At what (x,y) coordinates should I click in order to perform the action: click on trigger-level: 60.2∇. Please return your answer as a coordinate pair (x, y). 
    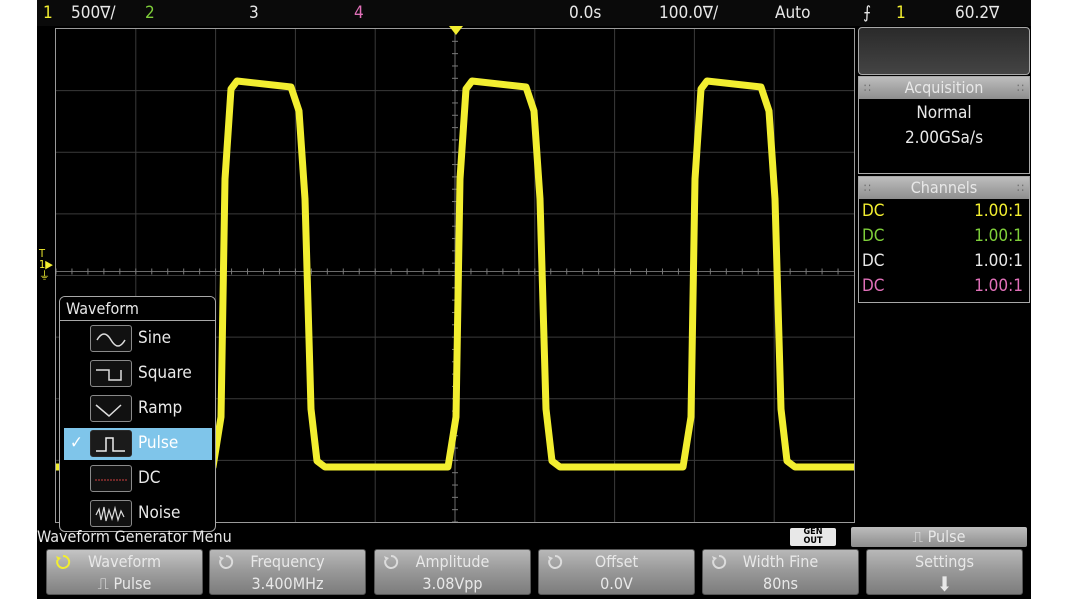
    Looking at the image, I should click on (977, 13).